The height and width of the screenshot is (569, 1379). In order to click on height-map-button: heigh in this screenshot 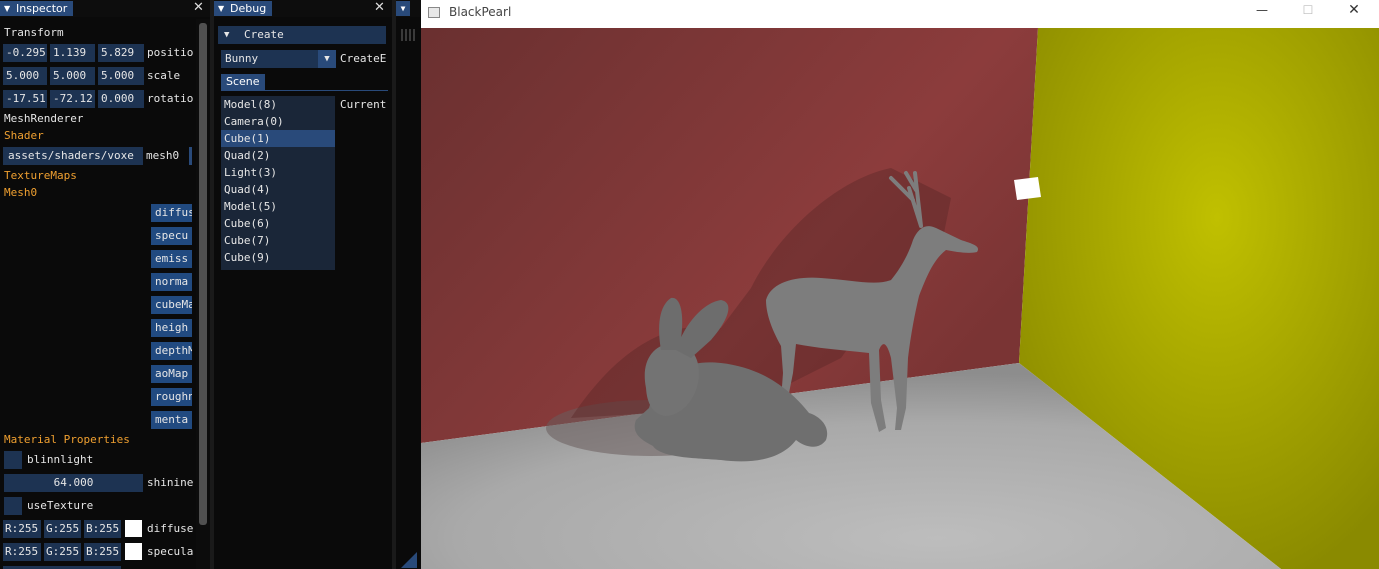, I will do `click(171, 328)`.